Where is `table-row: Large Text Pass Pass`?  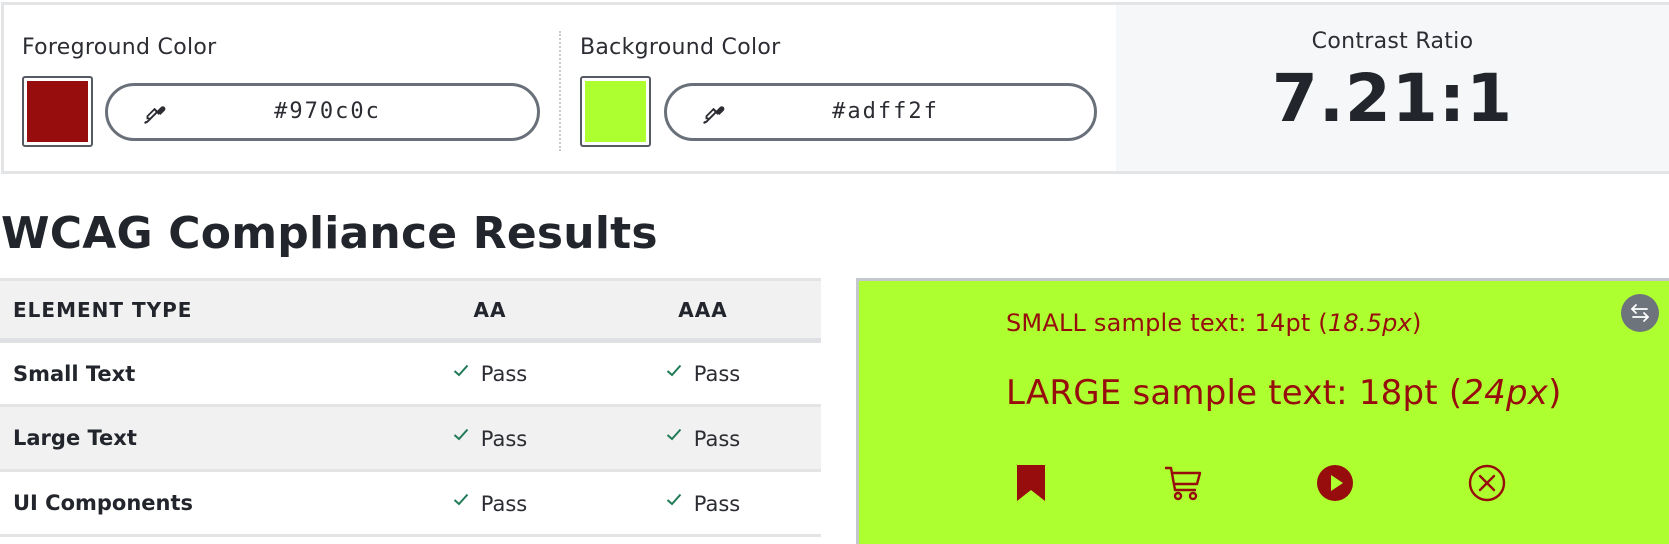 table-row: Large Text Pass Pass is located at coordinates (410, 438).